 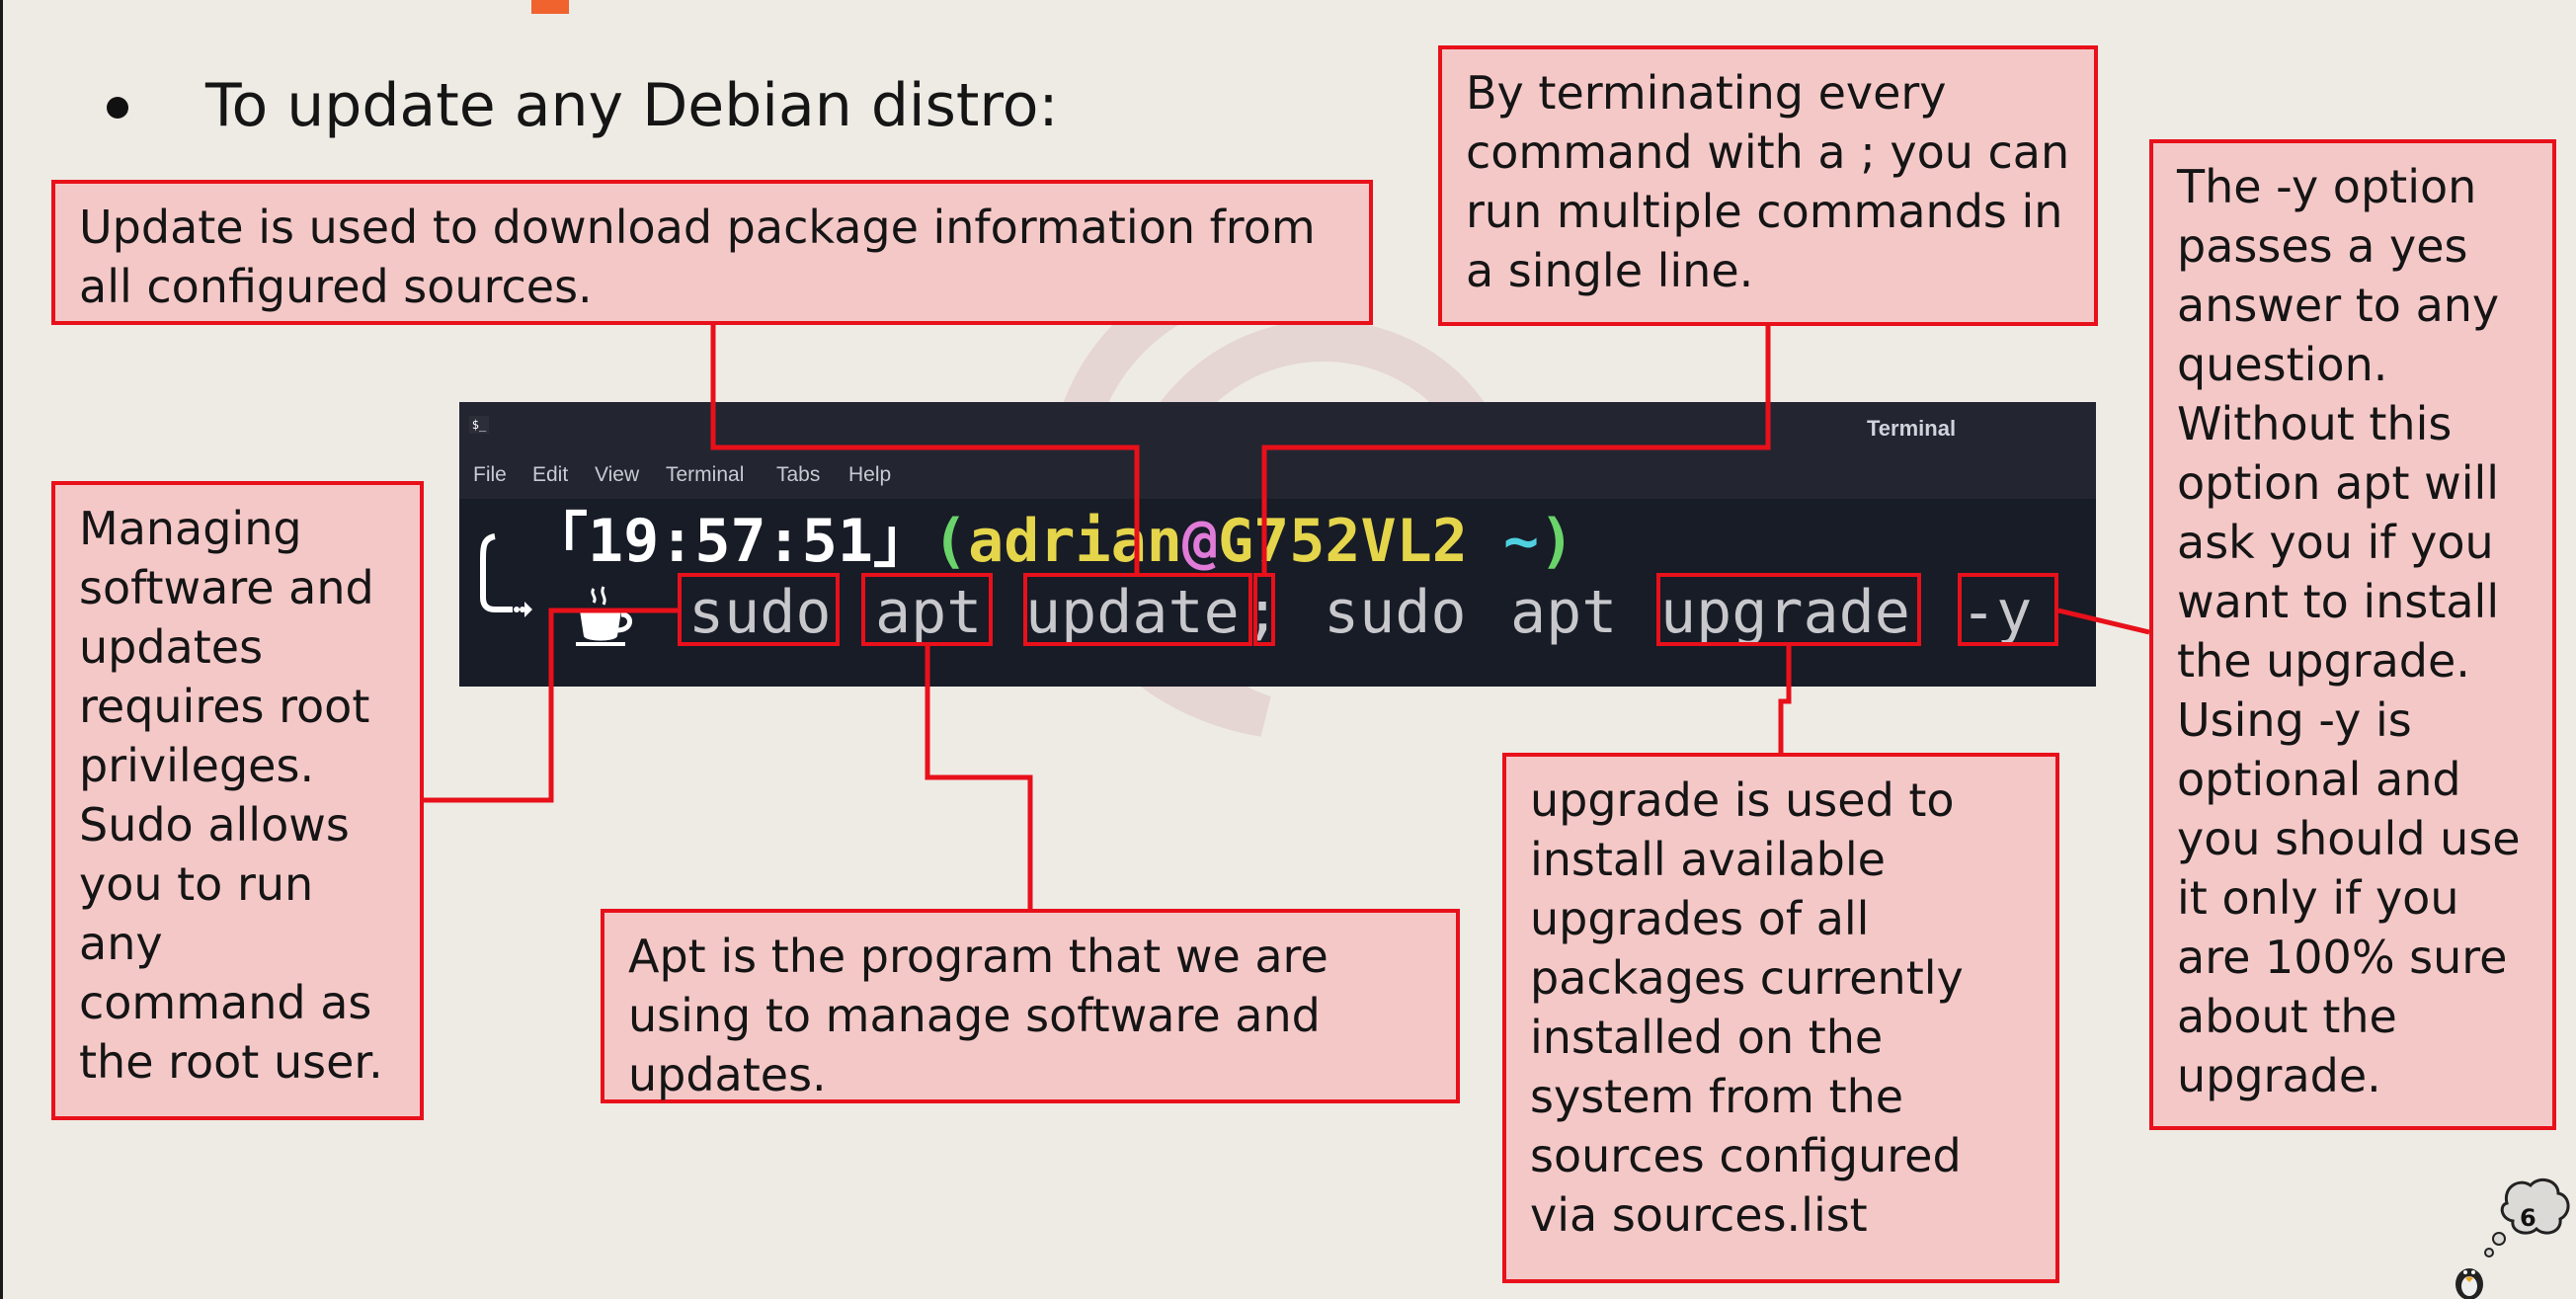 I want to click on corner-arrow-icon, so click(x=506, y=575).